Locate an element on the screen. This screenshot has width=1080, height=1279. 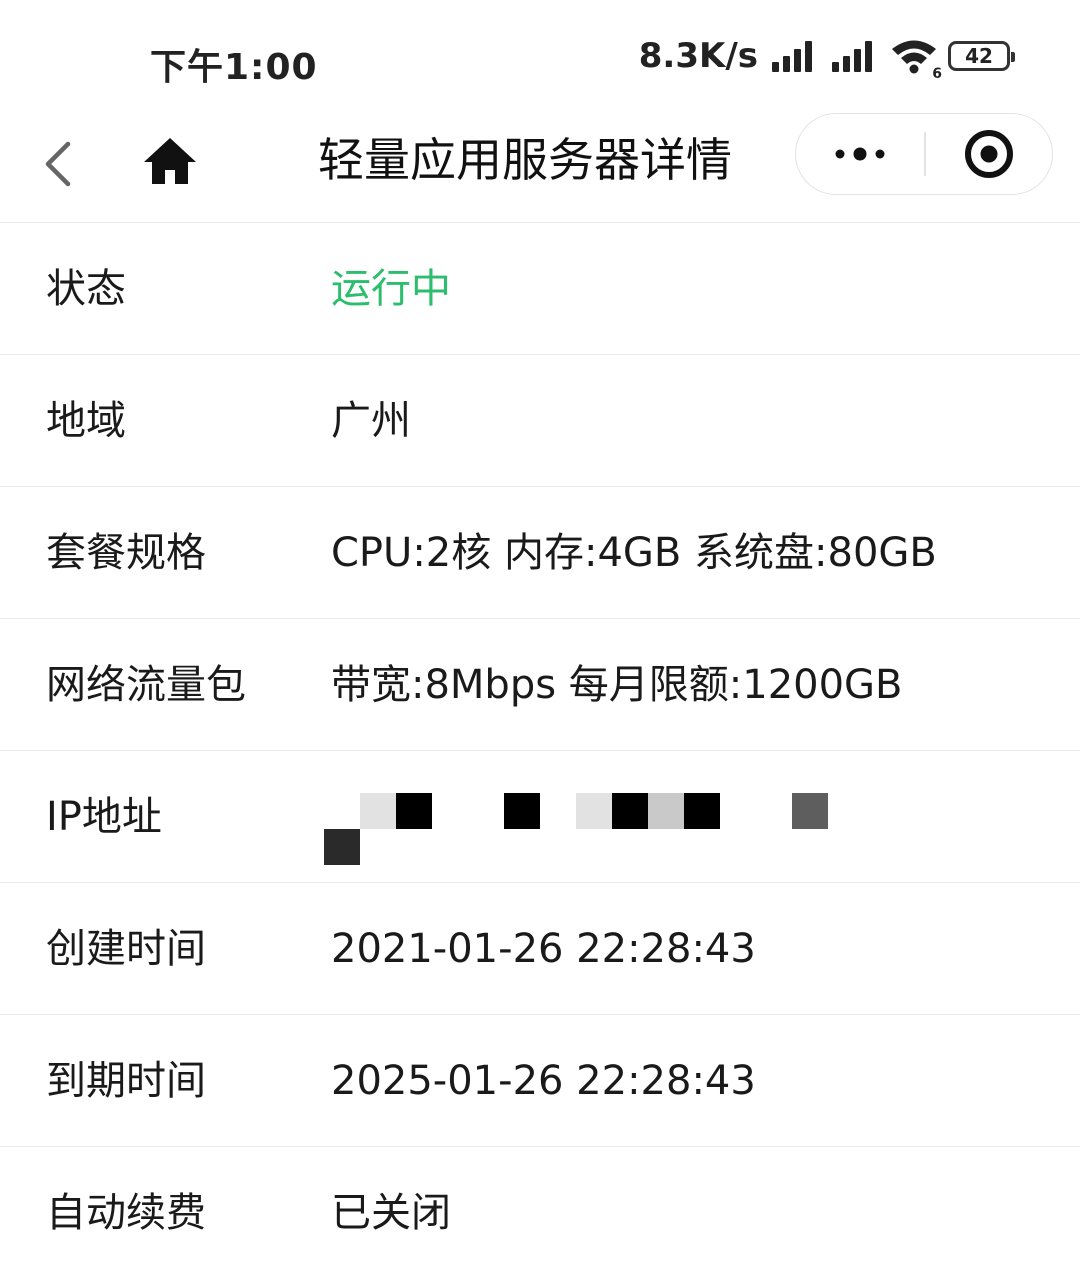
mini-program-capsule is located at coordinates (924, 154).